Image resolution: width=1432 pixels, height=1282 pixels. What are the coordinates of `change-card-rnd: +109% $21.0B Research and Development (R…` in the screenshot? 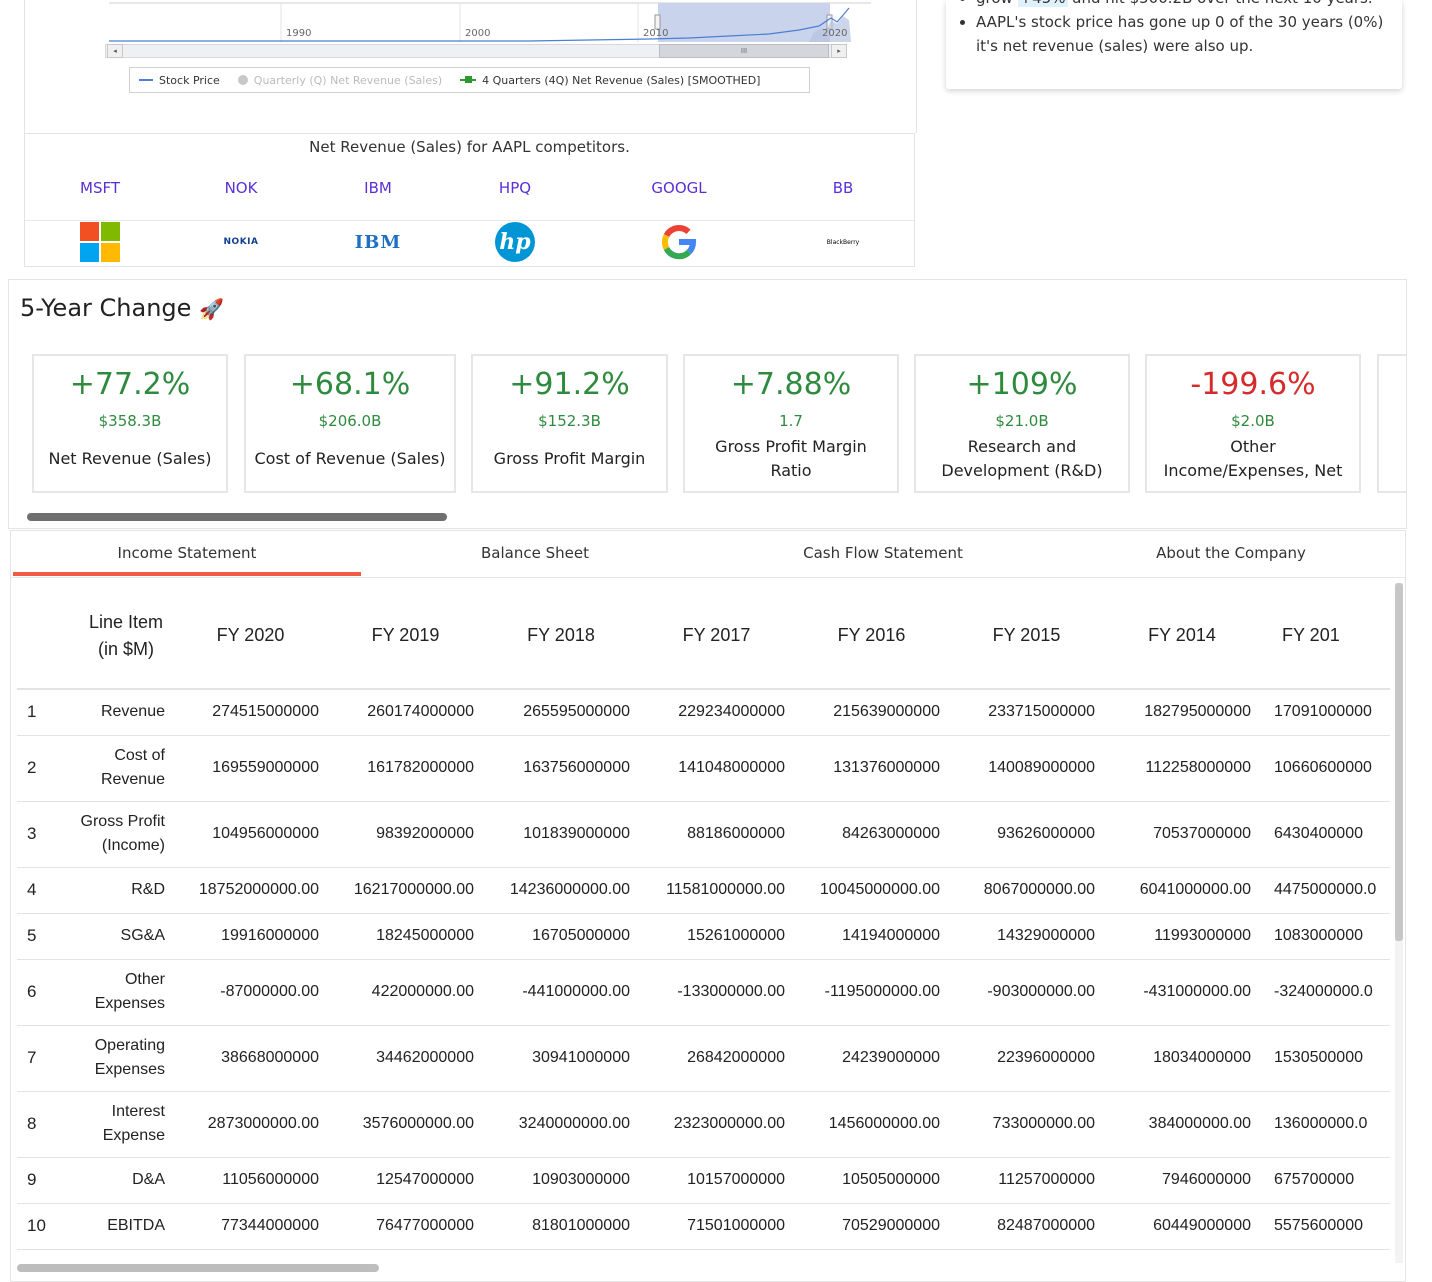 It's located at (1022, 423).